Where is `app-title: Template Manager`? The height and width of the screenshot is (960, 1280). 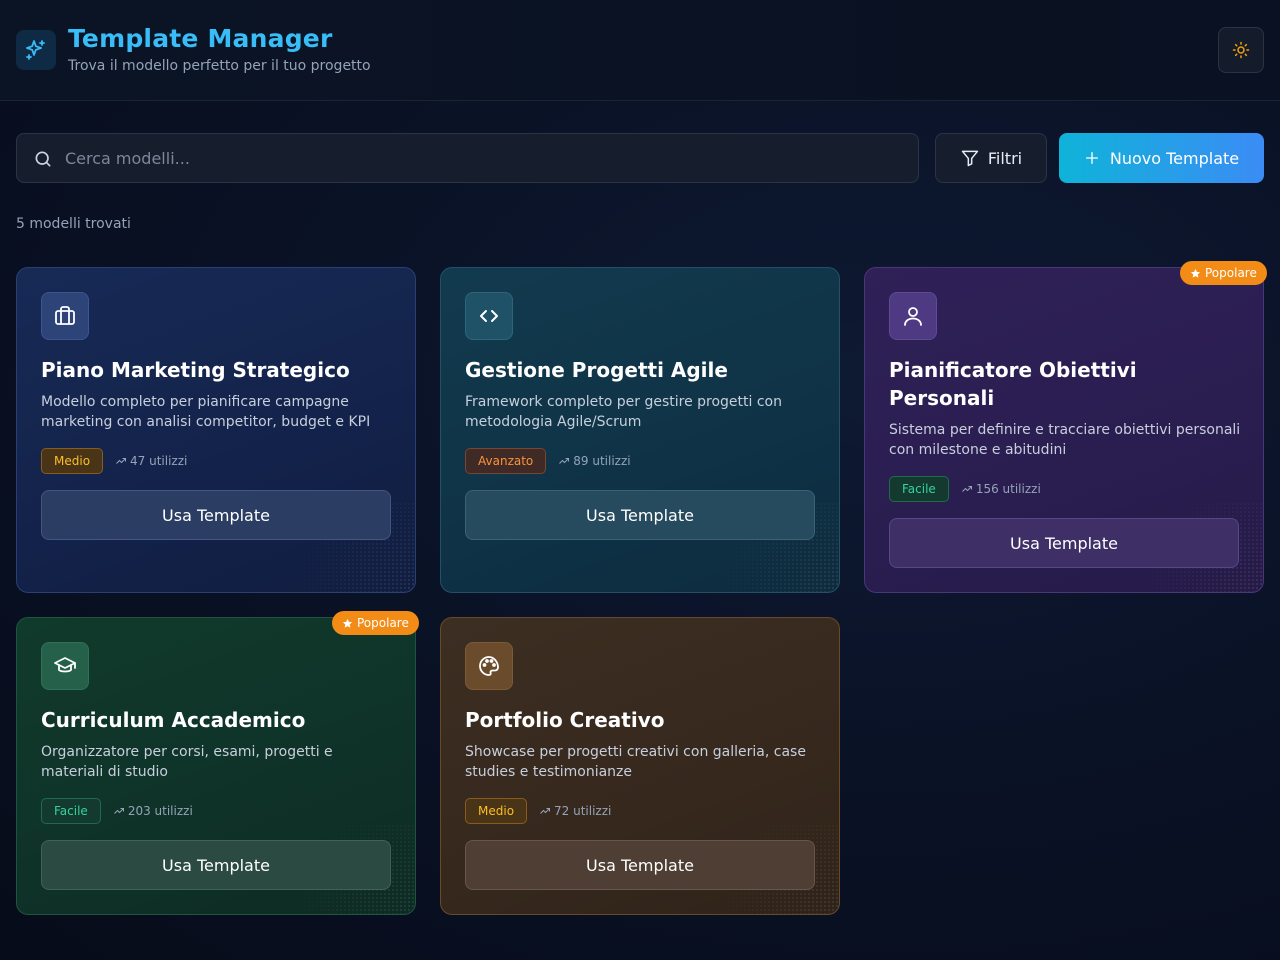 app-title: Template Manager is located at coordinates (200, 38).